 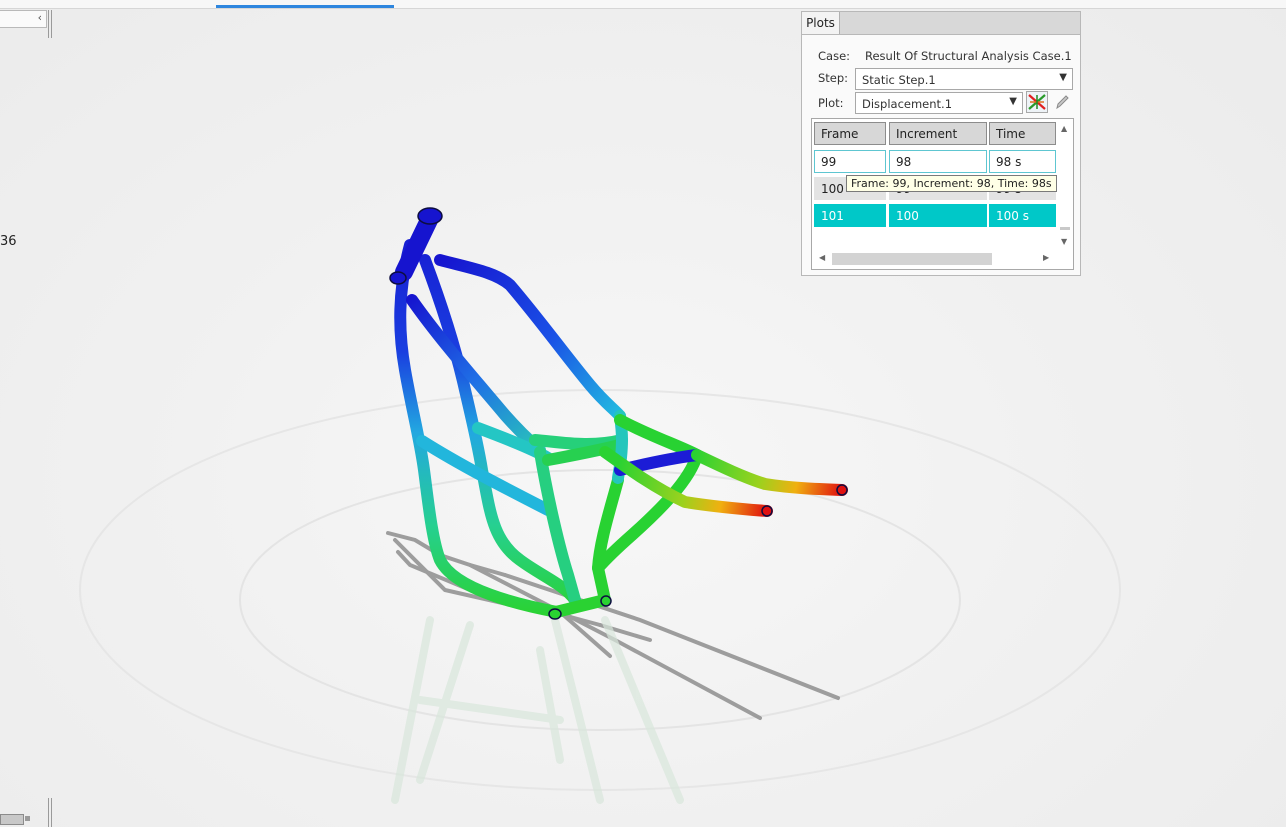 What do you see at coordinates (938, 133) in the screenshot?
I see `column-header-increment: Increment` at bounding box center [938, 133].